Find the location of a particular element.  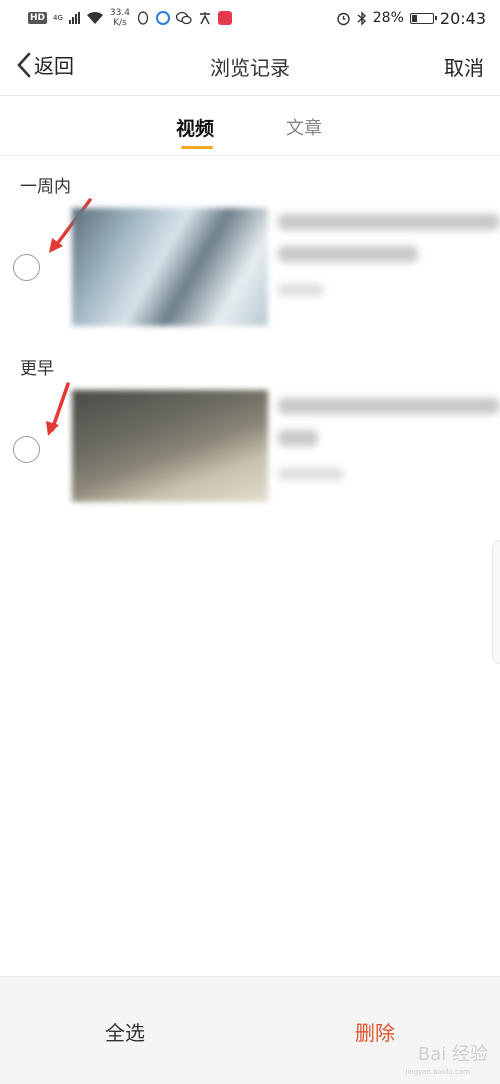

hd-indicator: HD is located at coordinates (38, 18).